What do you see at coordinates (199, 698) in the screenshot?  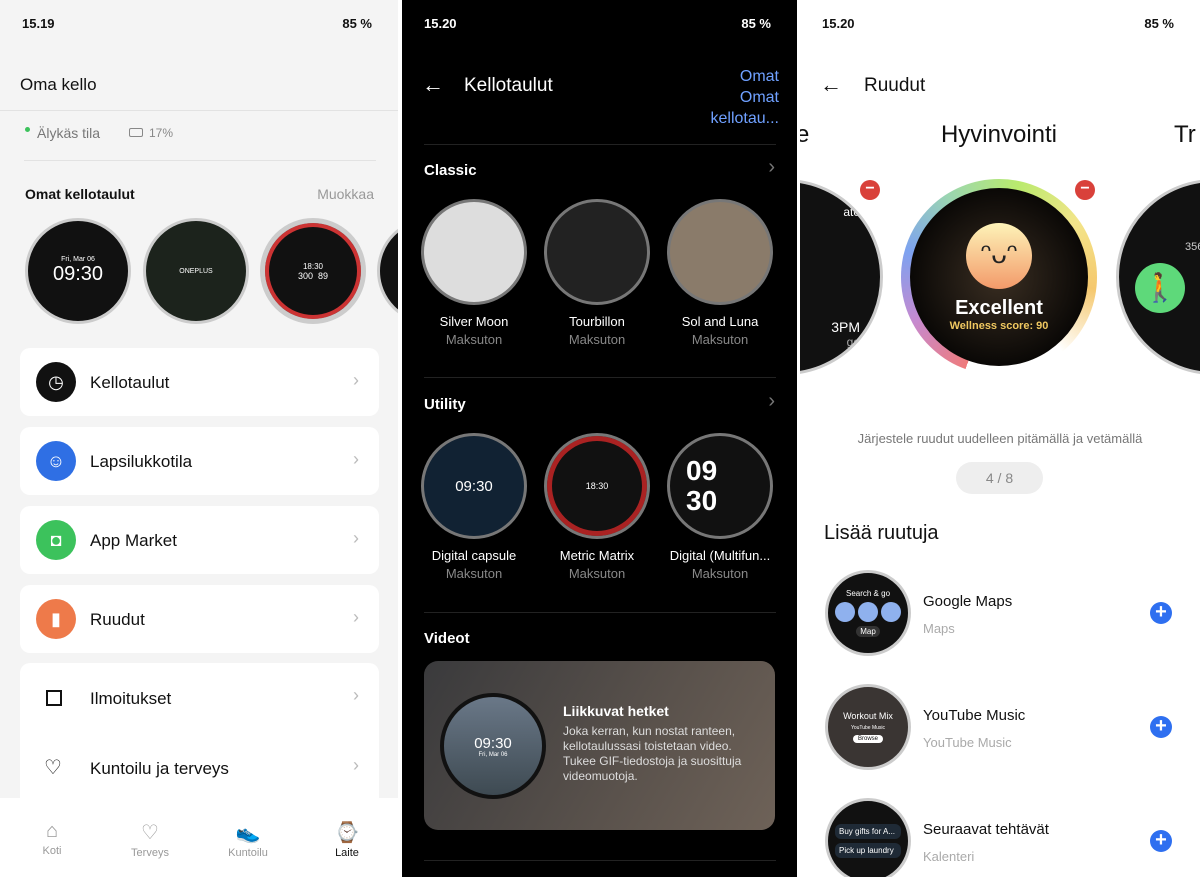 I see `menu-notifications: Ilmoitukset ›` at bounding box center [199, 698].